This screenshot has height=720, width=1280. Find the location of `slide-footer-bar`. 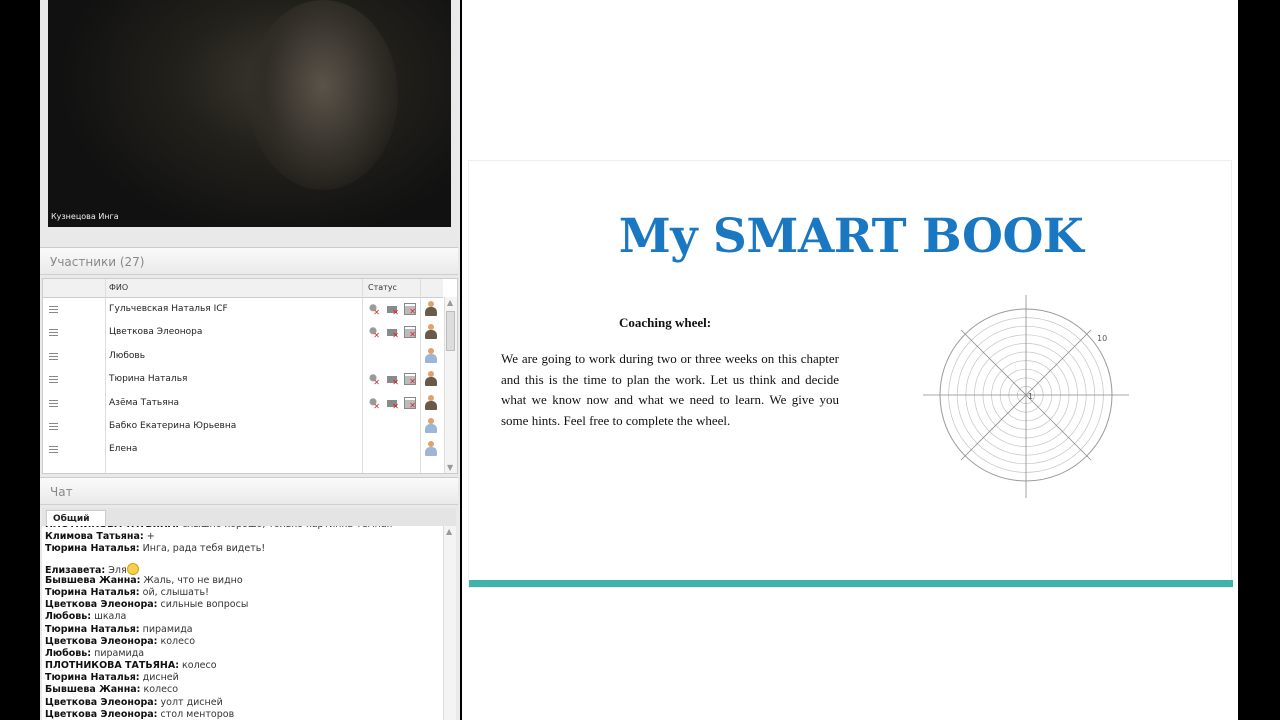

slide-footer-bar is located at coordinates (851, 583).